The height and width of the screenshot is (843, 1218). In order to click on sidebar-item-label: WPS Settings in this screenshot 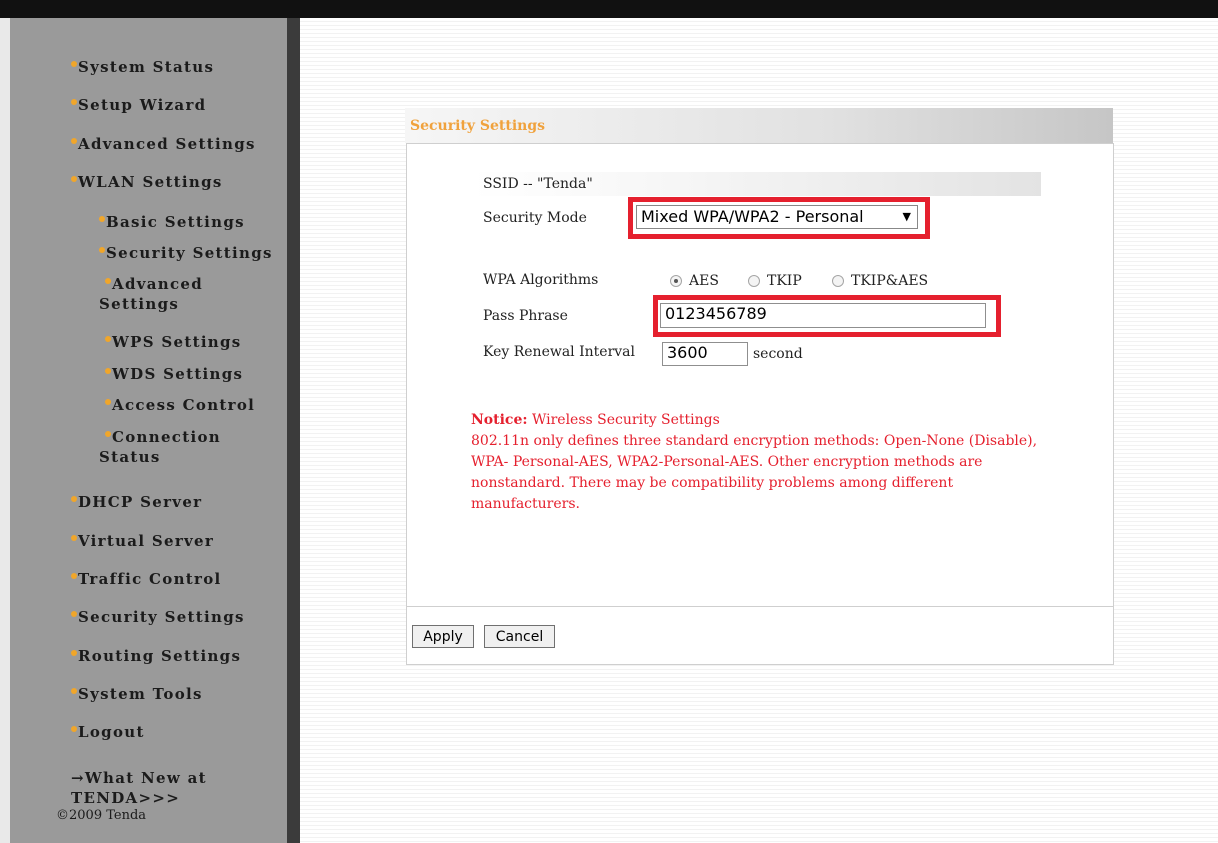, I will do `click(177, 342)`.